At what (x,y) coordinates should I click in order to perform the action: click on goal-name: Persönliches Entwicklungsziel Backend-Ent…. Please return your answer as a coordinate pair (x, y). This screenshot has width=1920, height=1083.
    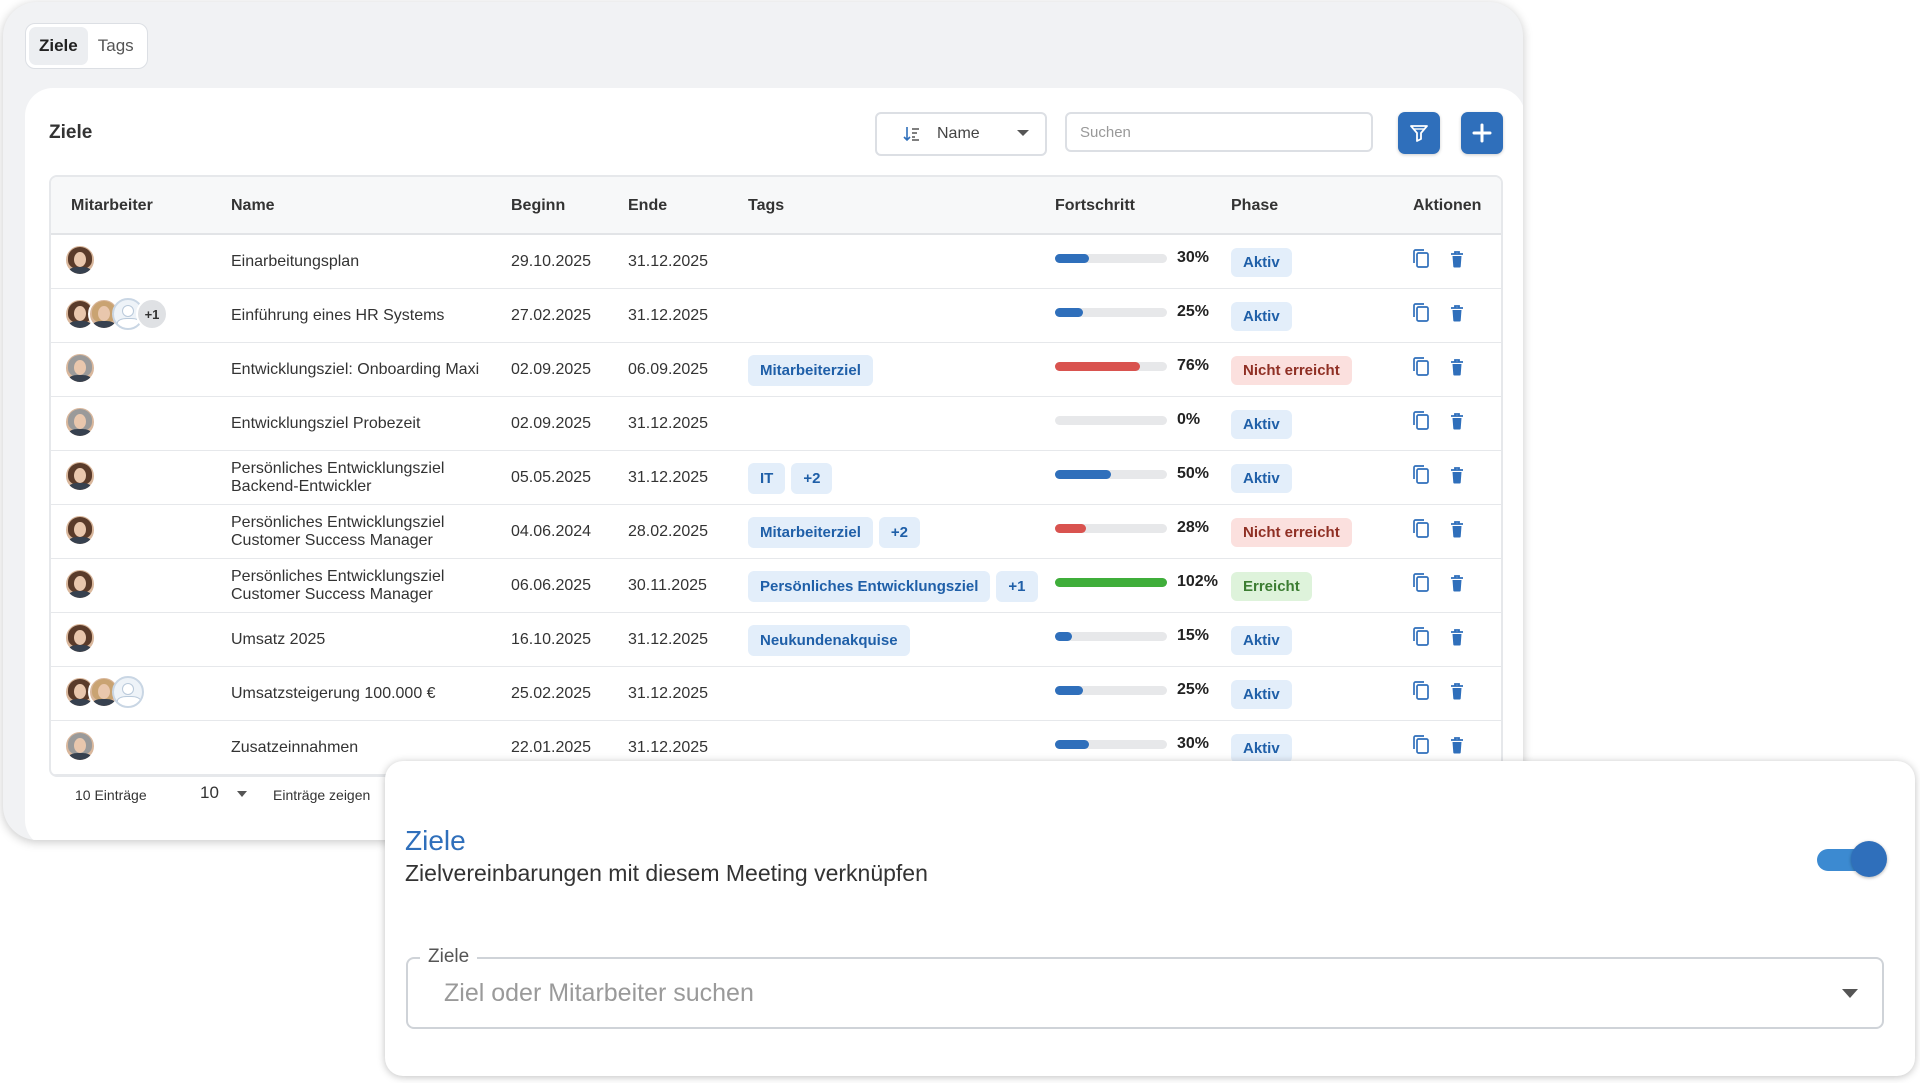
    Looking at the image, I should click on (337, 478).